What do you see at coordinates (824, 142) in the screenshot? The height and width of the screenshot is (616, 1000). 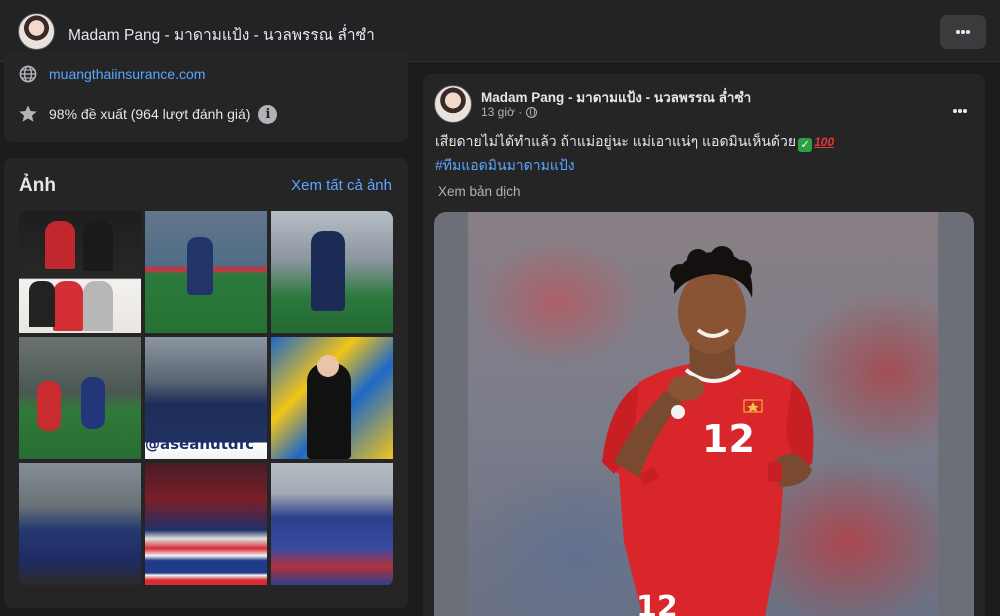 I see `hundred-points-icon: 100` at bounding box center [824, 142].